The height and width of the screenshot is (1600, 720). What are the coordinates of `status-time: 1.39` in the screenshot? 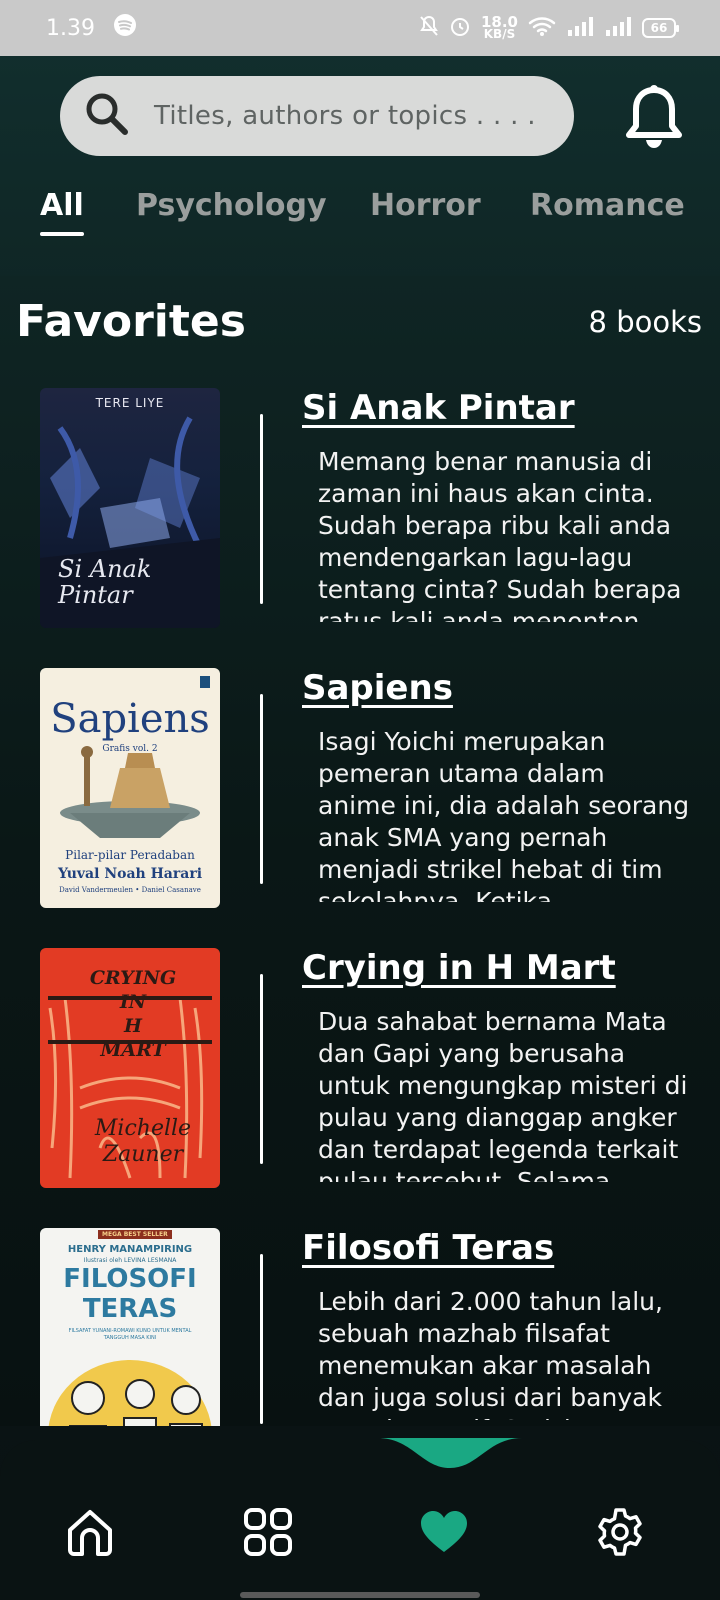 It's located at (70, 28).